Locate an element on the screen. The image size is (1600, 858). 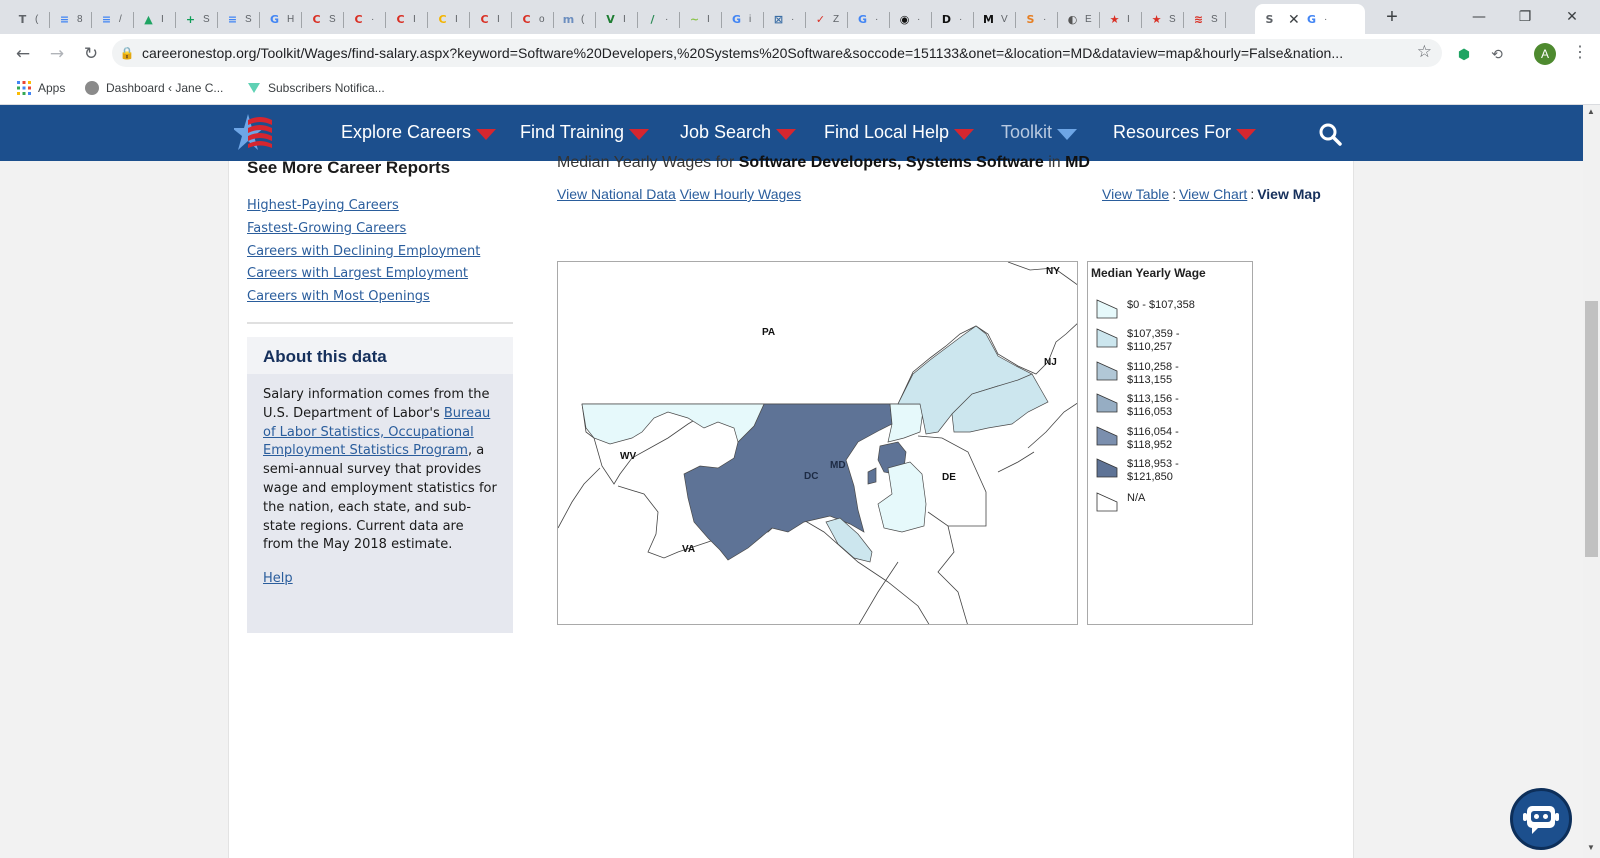
tab-10: CI is located at coordinates (449, 19).